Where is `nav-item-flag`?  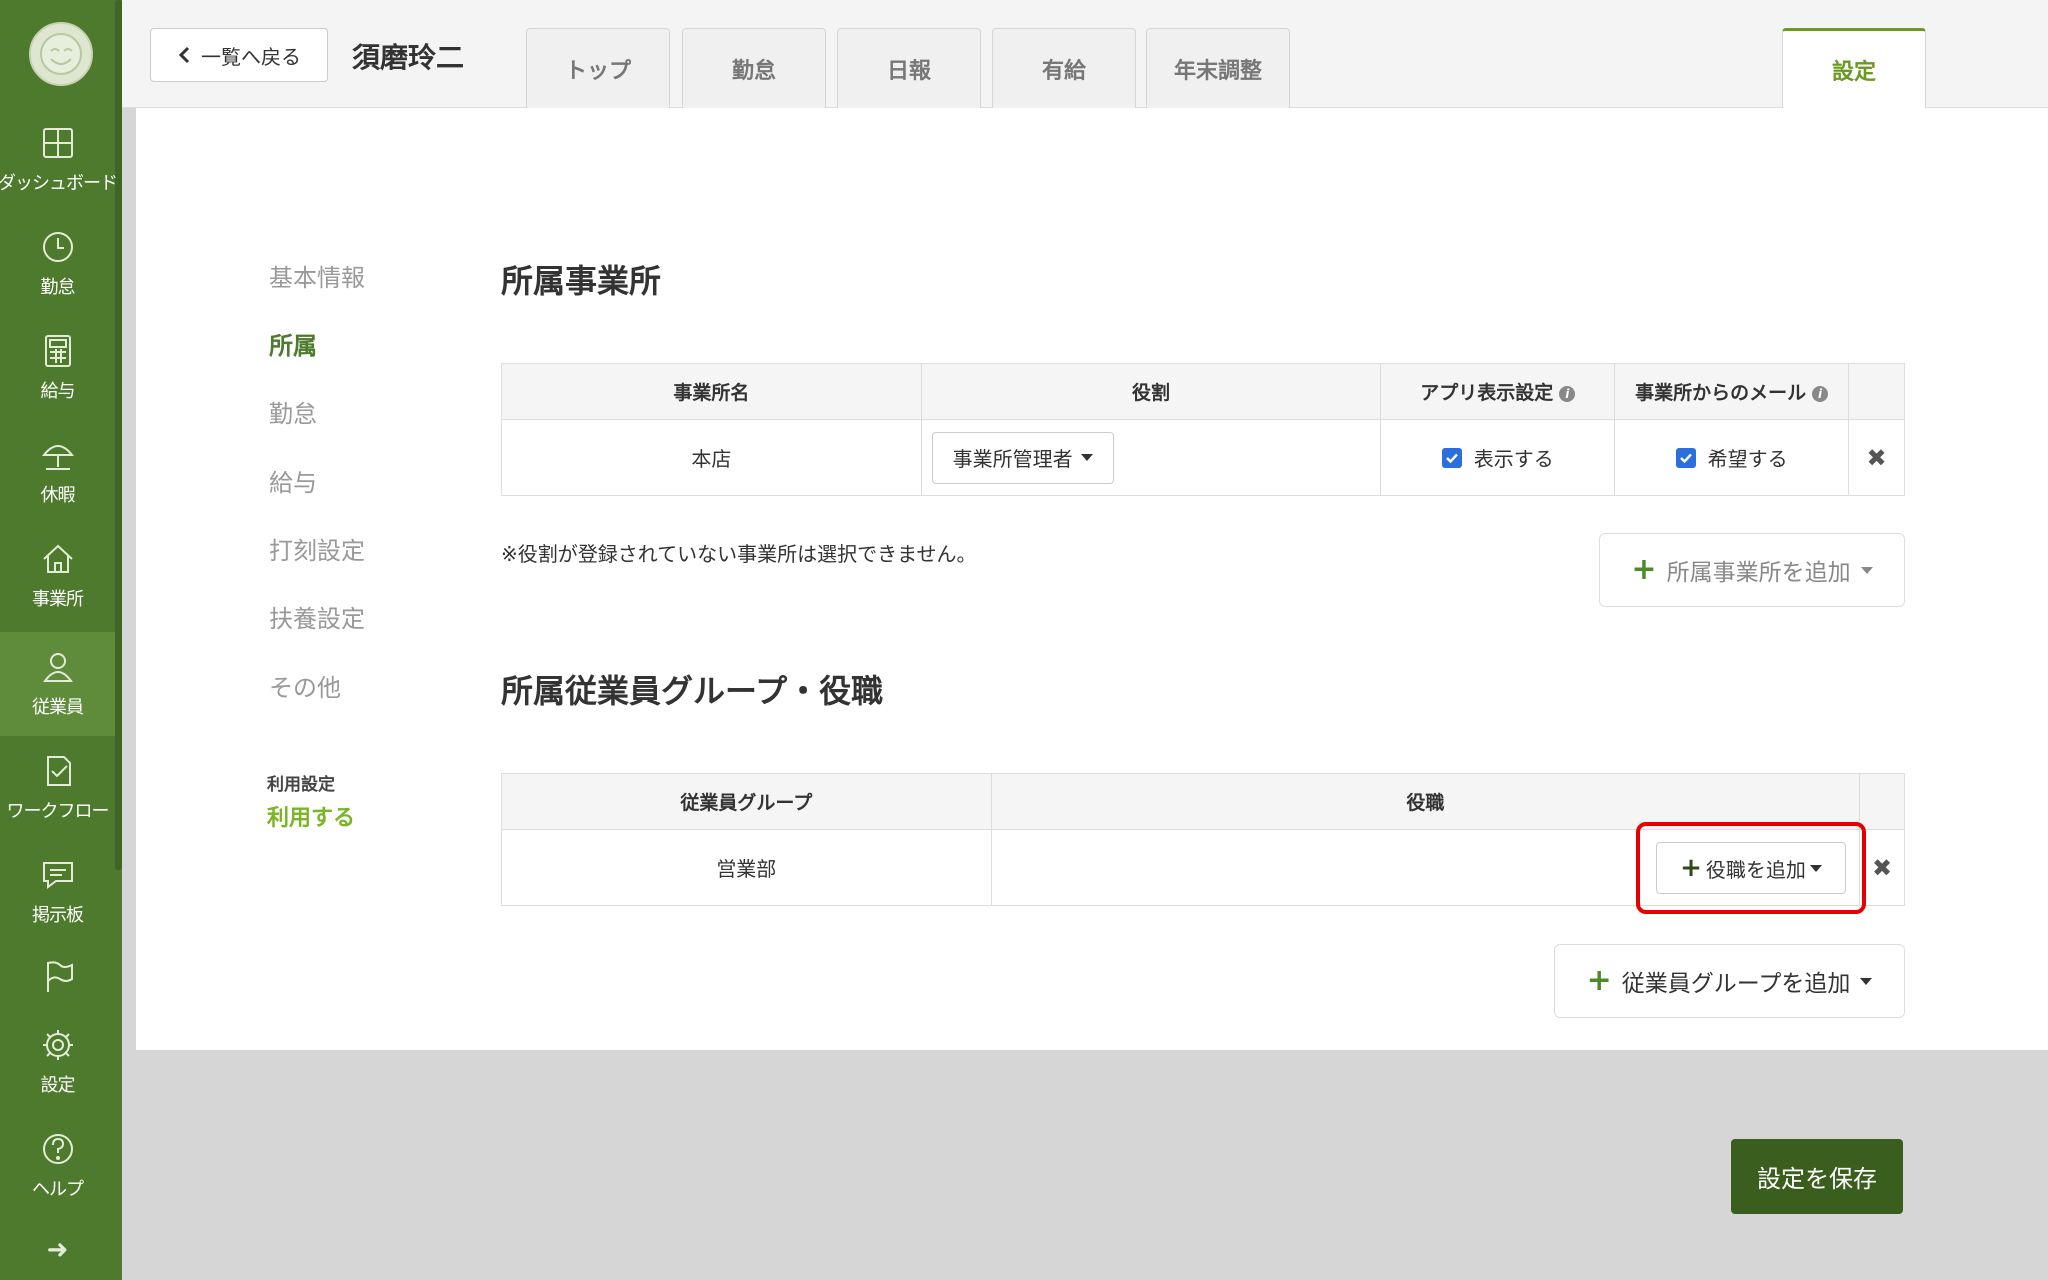
nav-item-flag is located at coordinates (57, 976).